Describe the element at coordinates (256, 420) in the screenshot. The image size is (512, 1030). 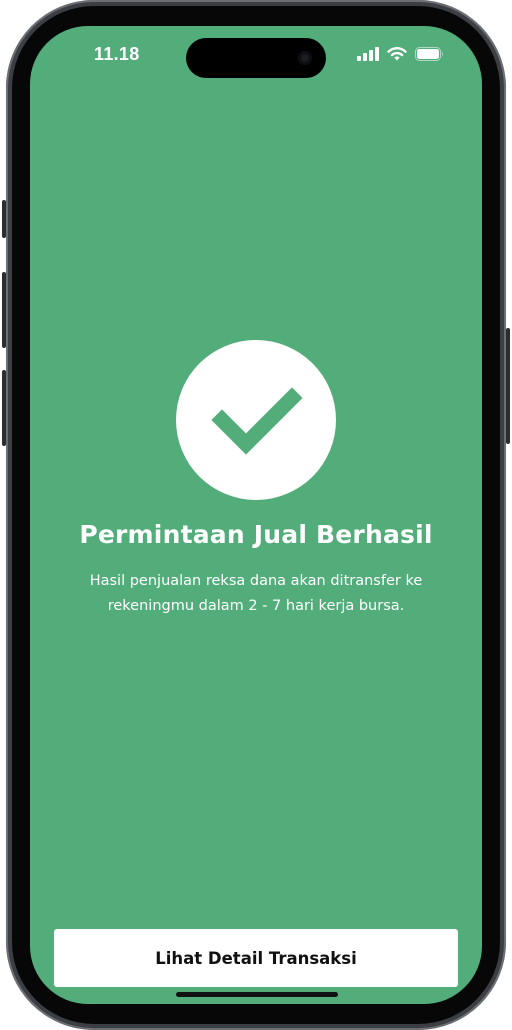
I see `success-badge` at that location.